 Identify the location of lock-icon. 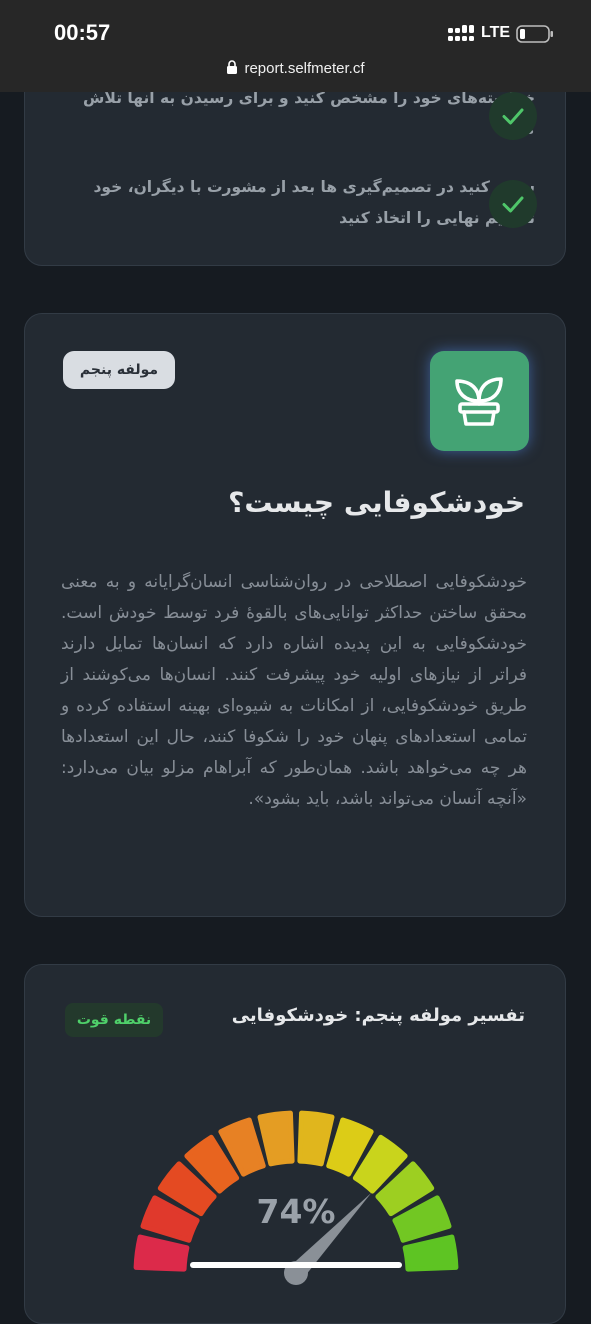
(232, 67).